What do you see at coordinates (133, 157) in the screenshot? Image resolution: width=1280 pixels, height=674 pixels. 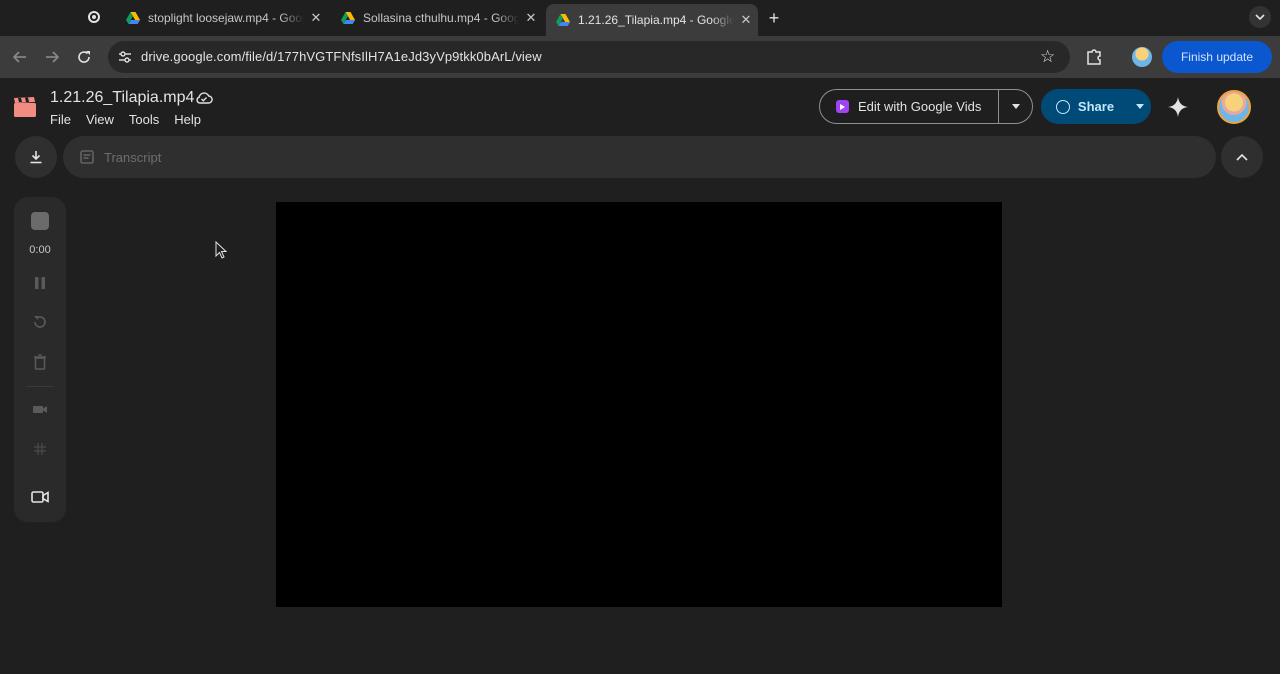 I see `transcript-label: Transcript` at bounding box center [133, 157].